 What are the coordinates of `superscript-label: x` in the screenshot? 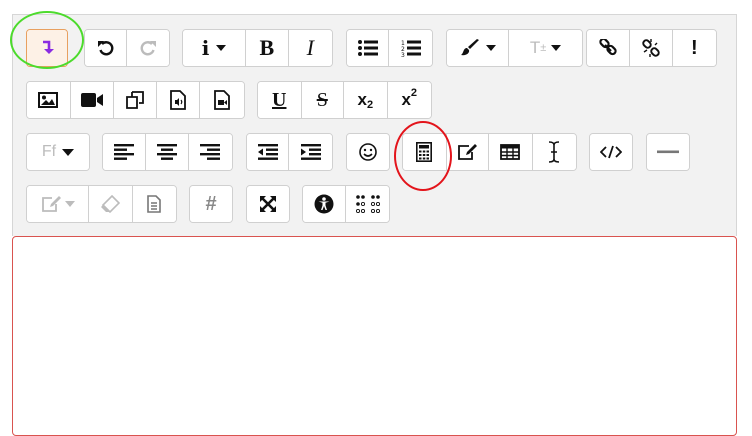 It's located at (406, 99).